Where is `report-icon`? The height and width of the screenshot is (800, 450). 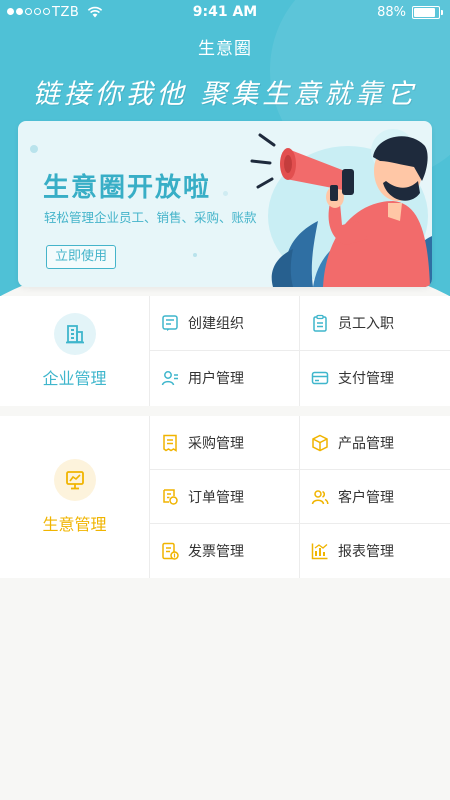
report-icon is located at coordinates (320, 551).